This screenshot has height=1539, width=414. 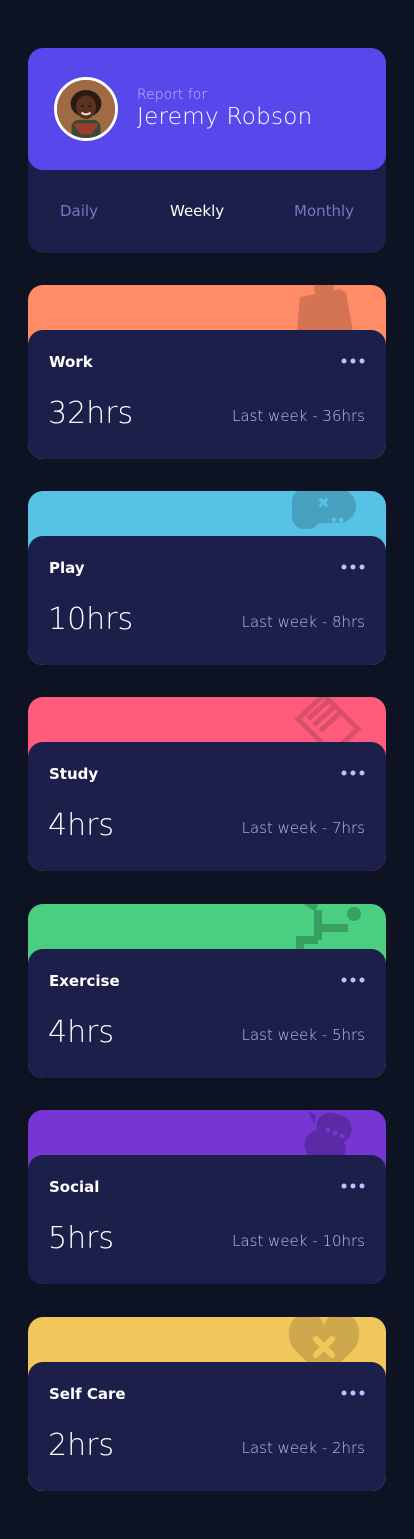 I want to click on activity-body: Exercise 4hrs Last week - 5hrs, so click(x=207, y=1013).